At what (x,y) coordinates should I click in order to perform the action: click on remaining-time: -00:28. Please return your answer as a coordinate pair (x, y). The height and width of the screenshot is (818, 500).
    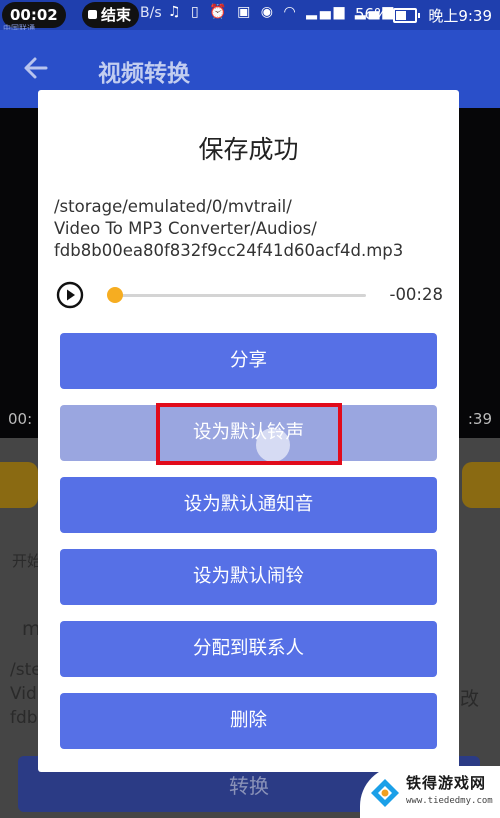
    Looking at the image, I should click on (416, 294).